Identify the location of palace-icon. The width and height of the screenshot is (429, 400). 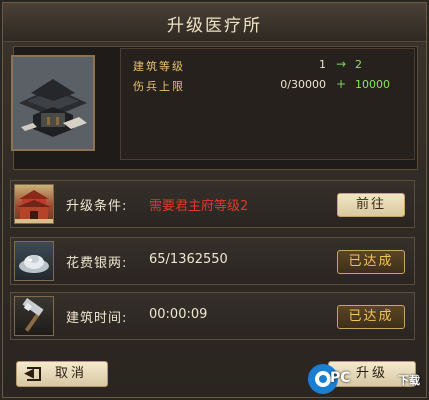
(34, 204).